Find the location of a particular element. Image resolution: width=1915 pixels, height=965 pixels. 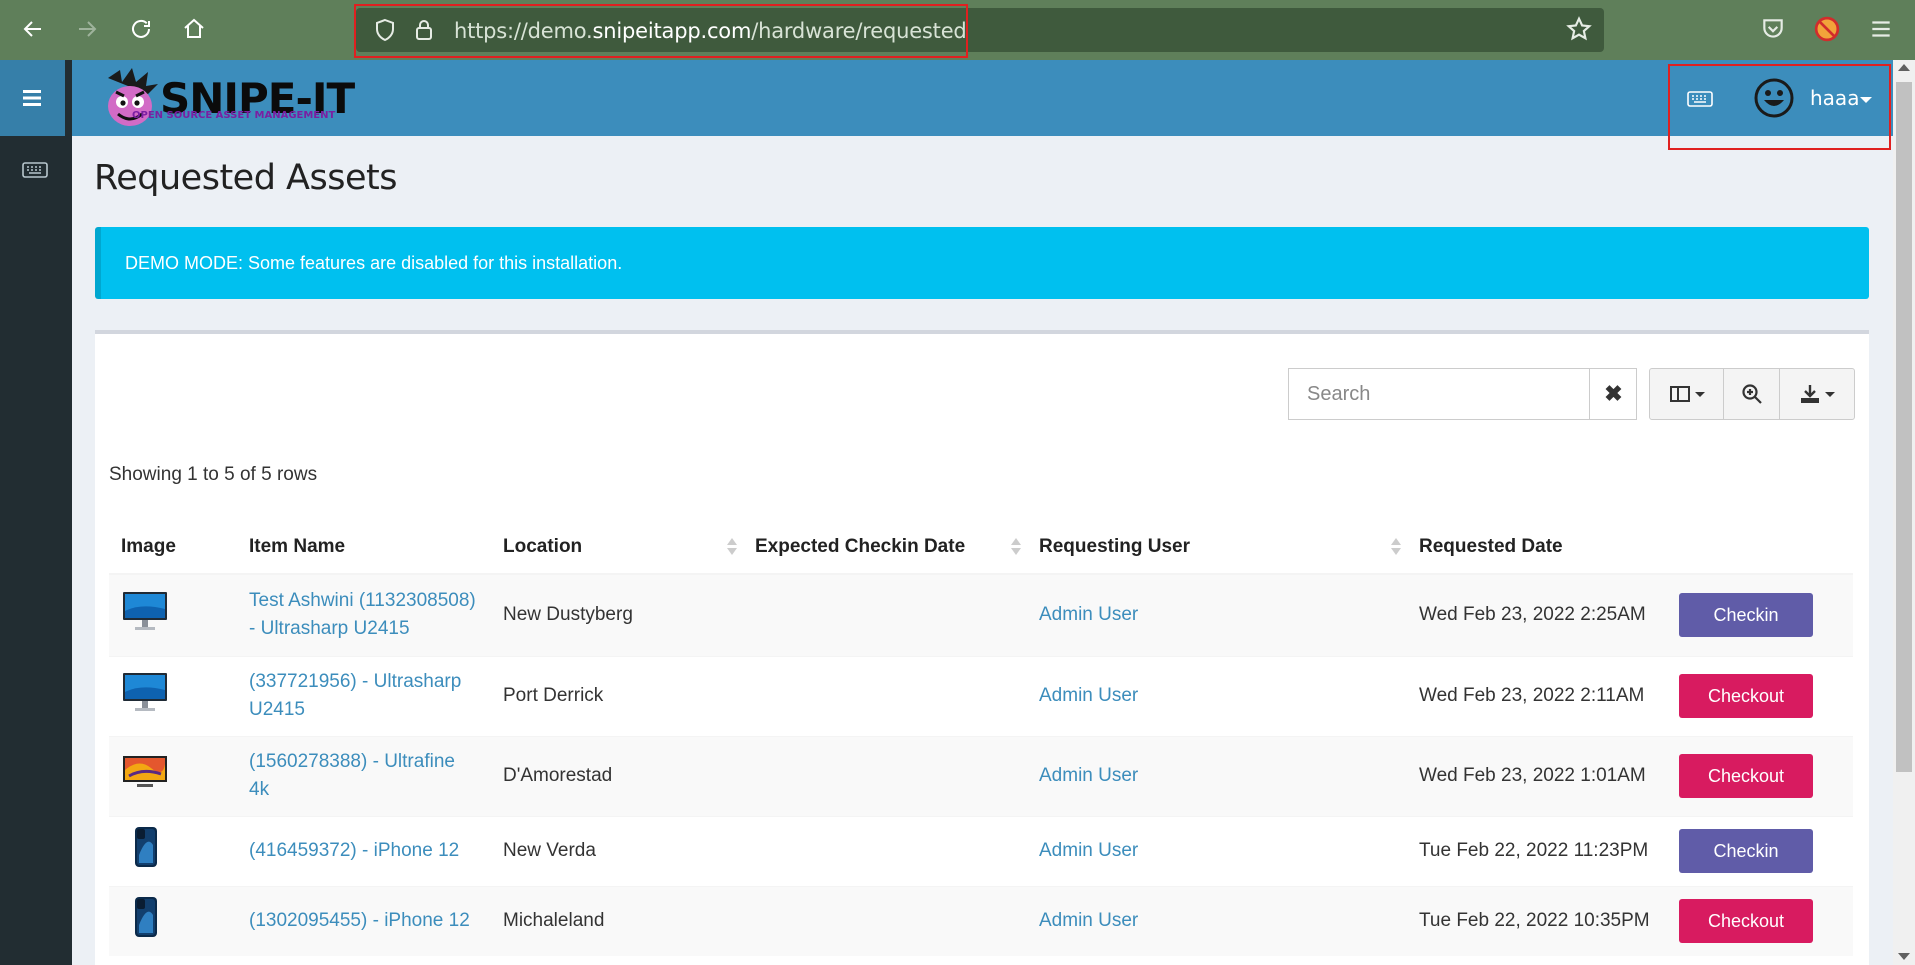

col-requesting-user: Requesting User is located at coordinates (1217, 547).